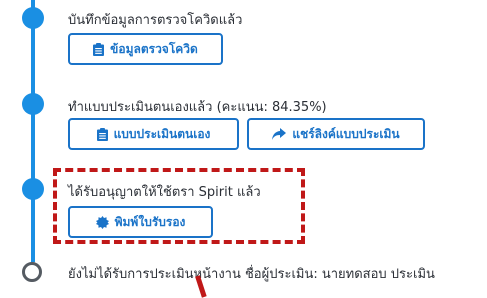 This screenshot has height=298, width=487. I want to click on covid-test-data-button: ข้อมูลตรวจโควิด, so click(145, 49).